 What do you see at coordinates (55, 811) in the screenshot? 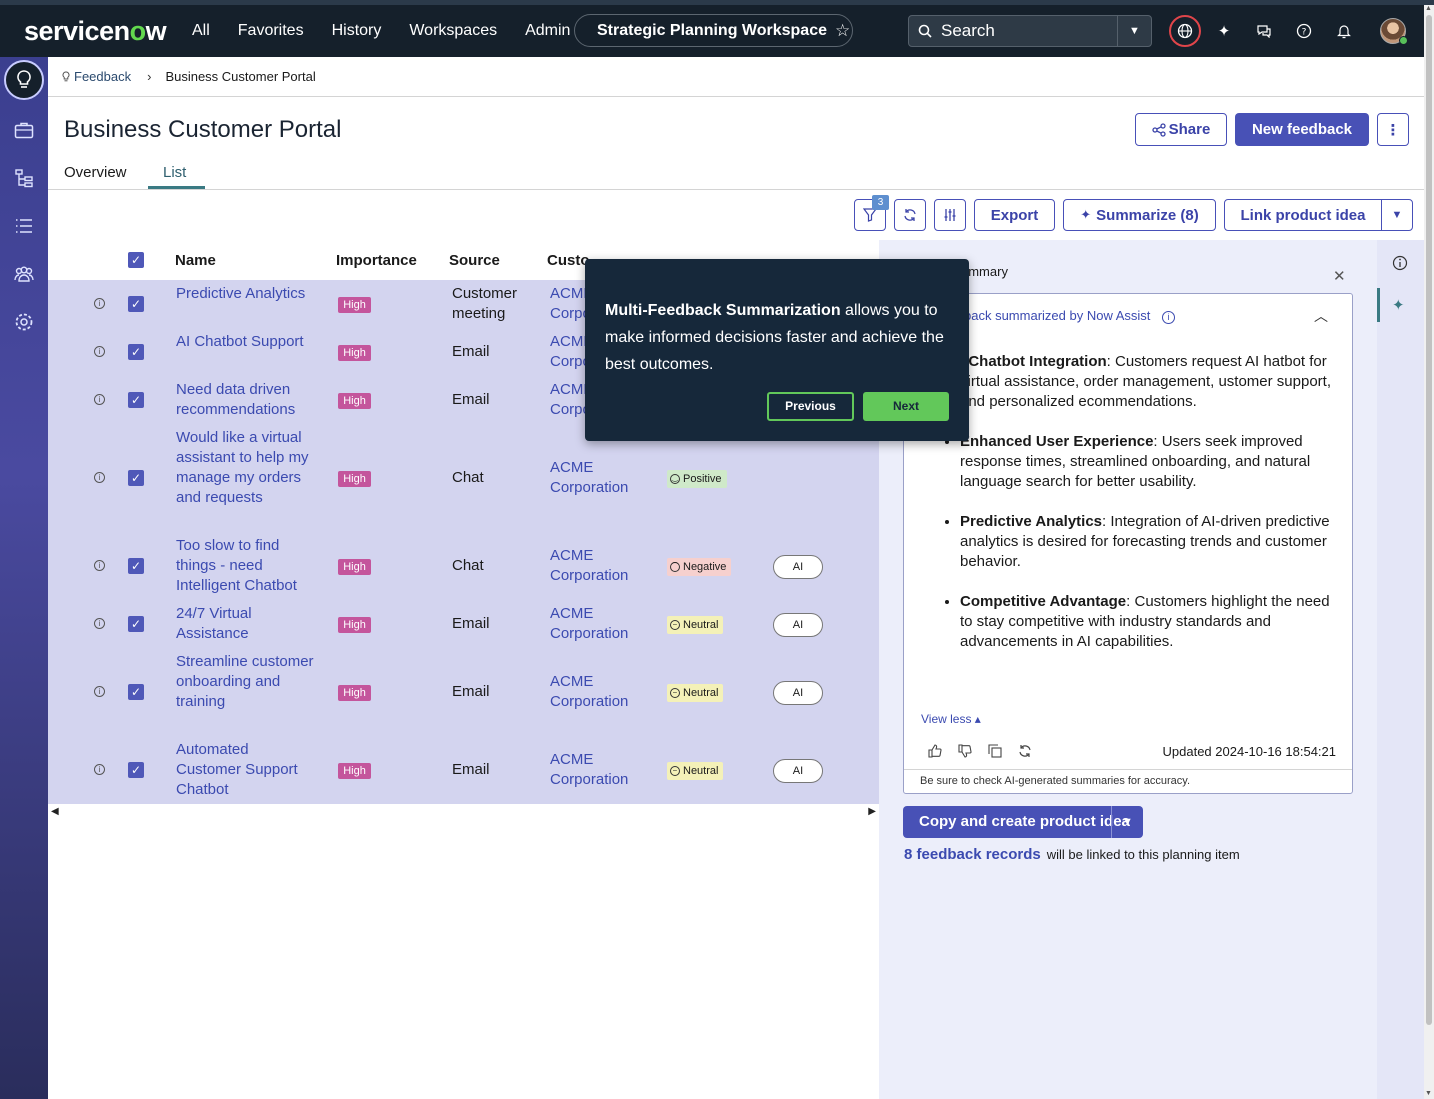
I see `scroll-left-icon: ◀` at bounding box center [55, 811].